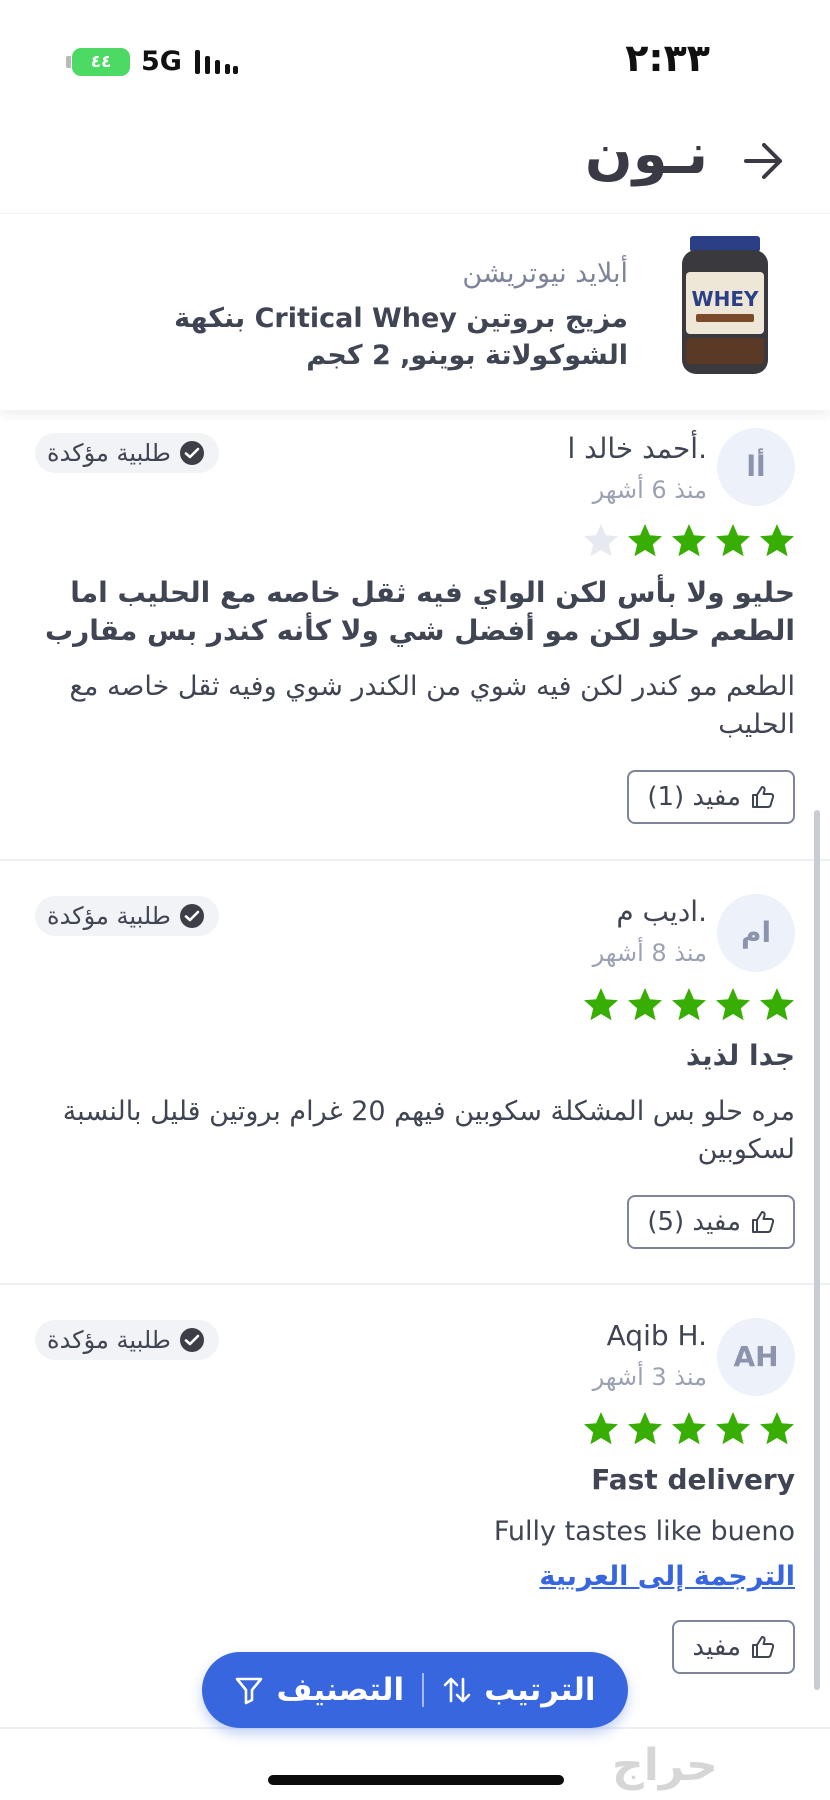 The width and height of the screenshot is (830, 1800). I want to click on noon-logo: نـون, so click(646, 154).